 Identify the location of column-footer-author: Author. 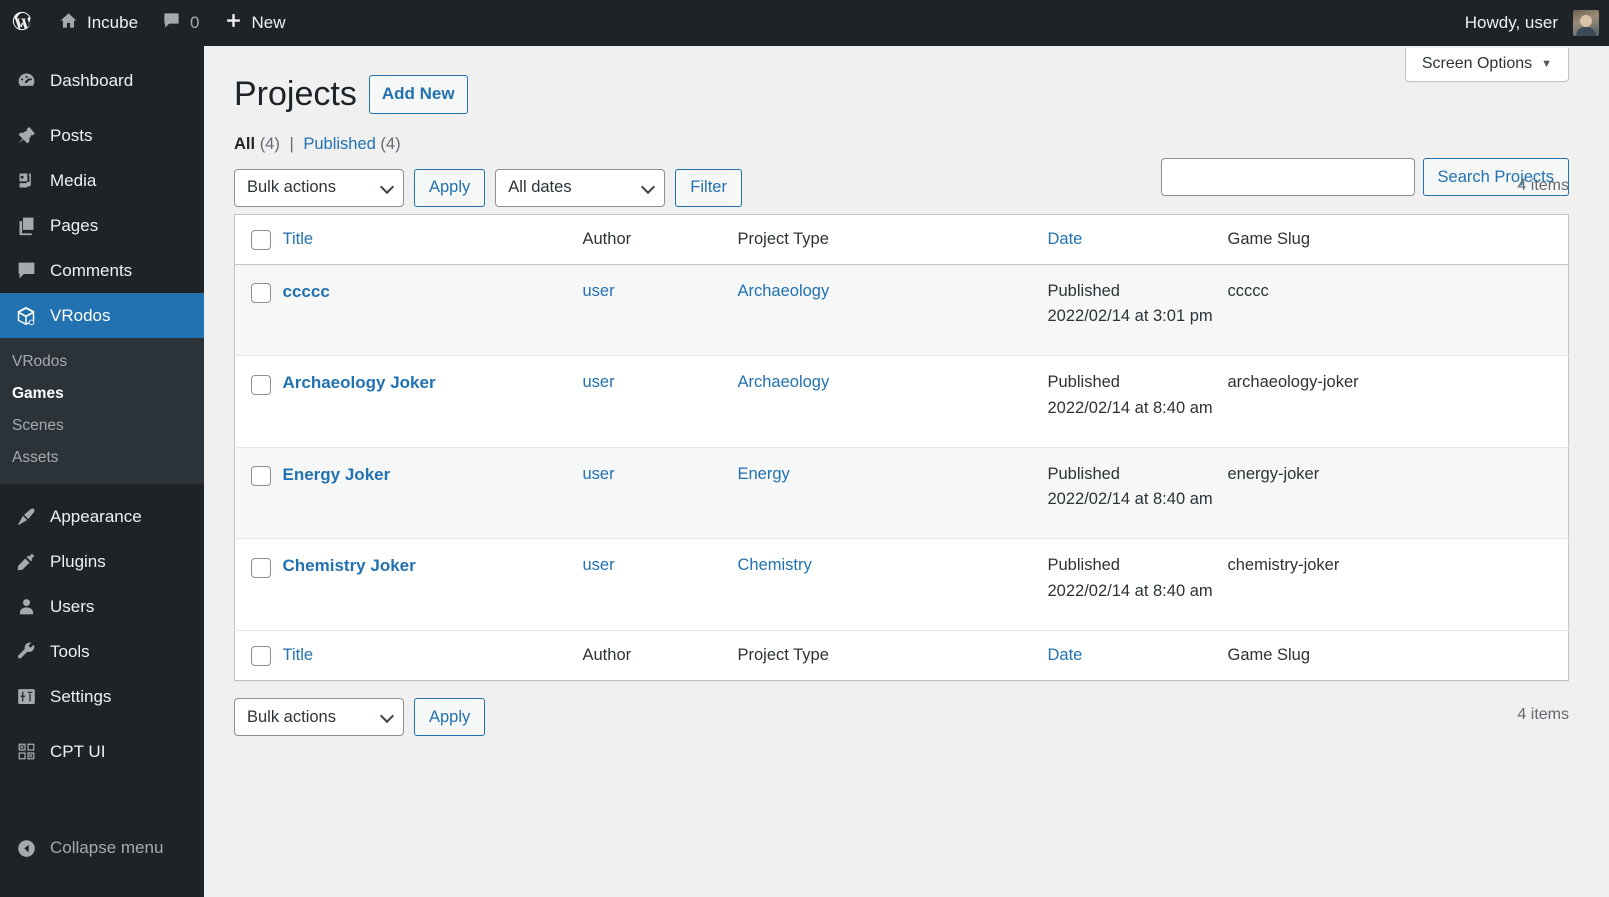
(660, 655).